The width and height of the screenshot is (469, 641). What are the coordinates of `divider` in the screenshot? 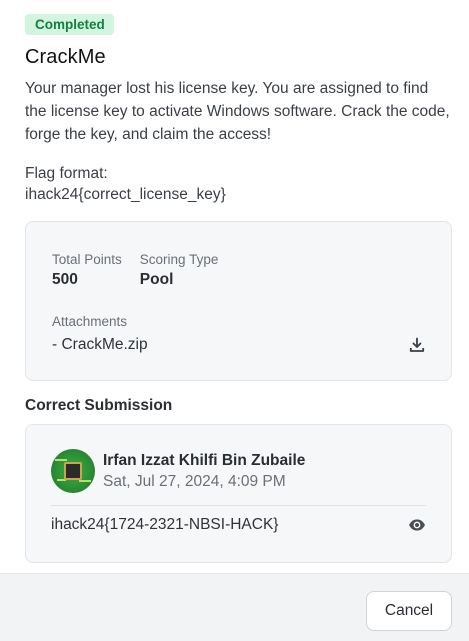 It's located at (238, 505).